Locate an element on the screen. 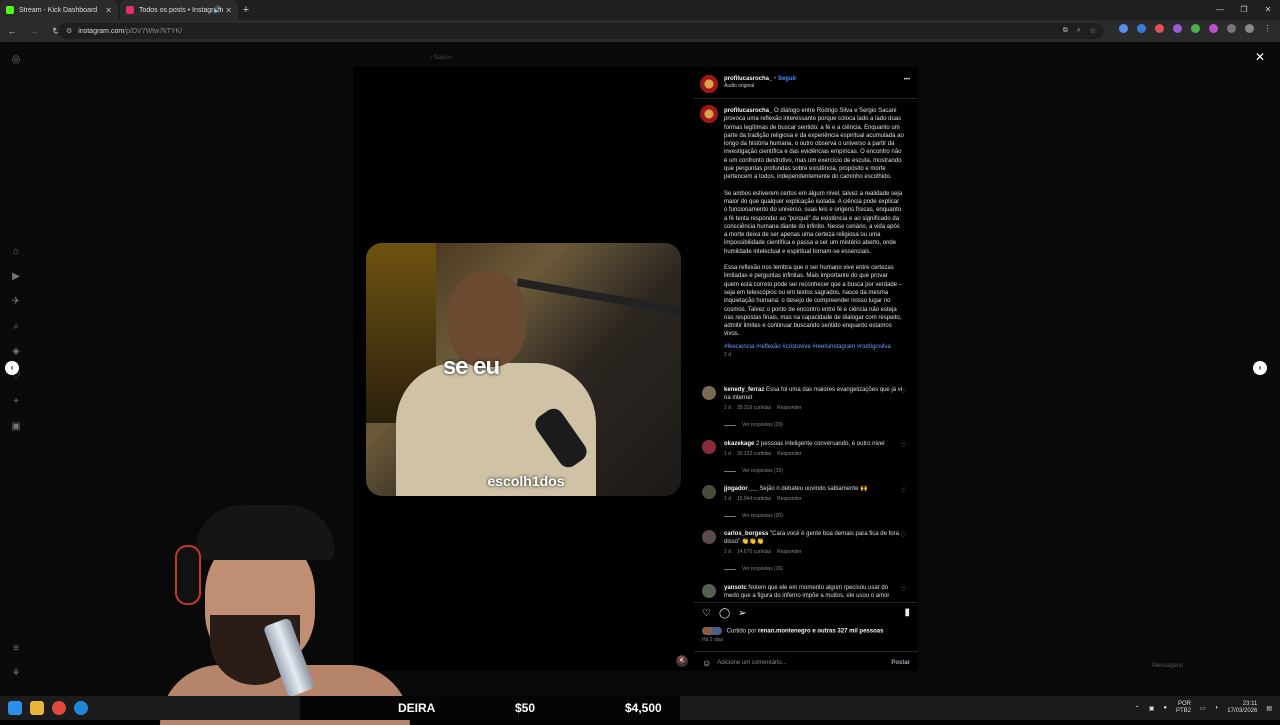 The image size is (1280, 725). clock: 23:11 17/03/2026 is located at coordinates (1242, 708).